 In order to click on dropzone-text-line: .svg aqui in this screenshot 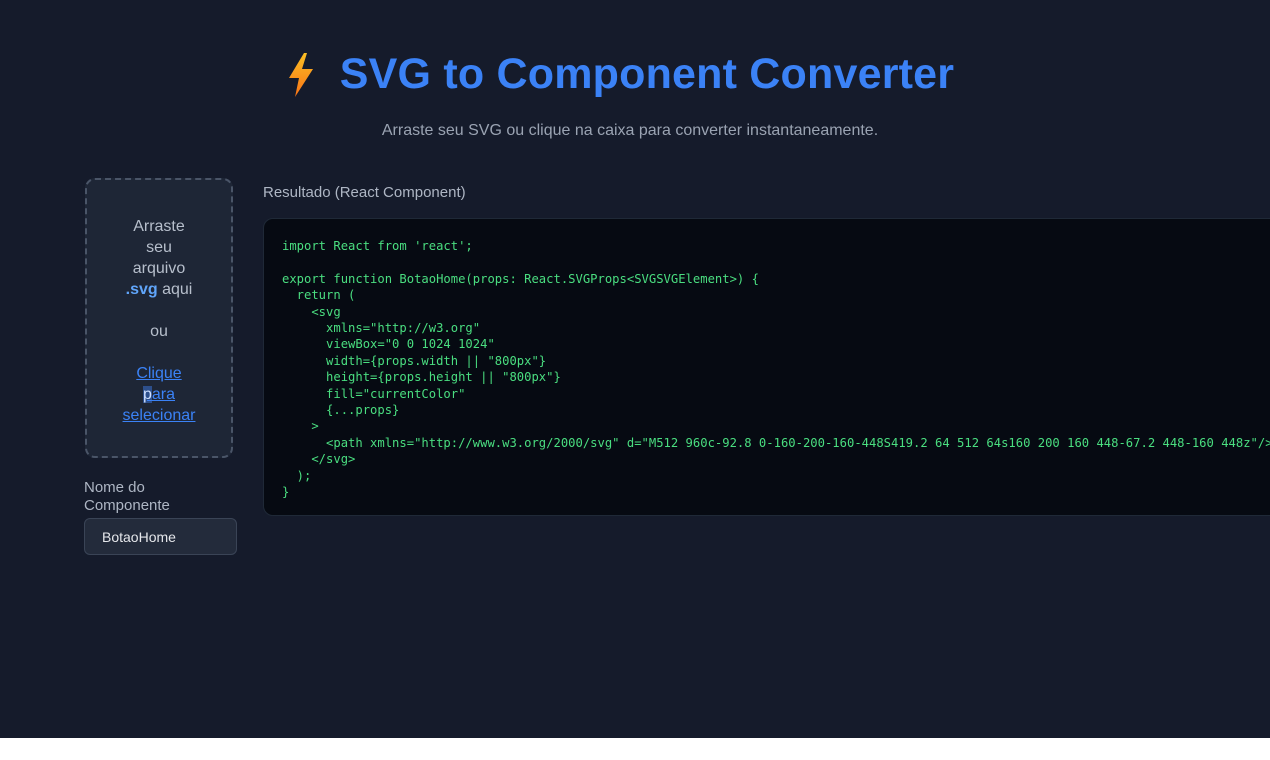, I will do `click(159, 289)`.